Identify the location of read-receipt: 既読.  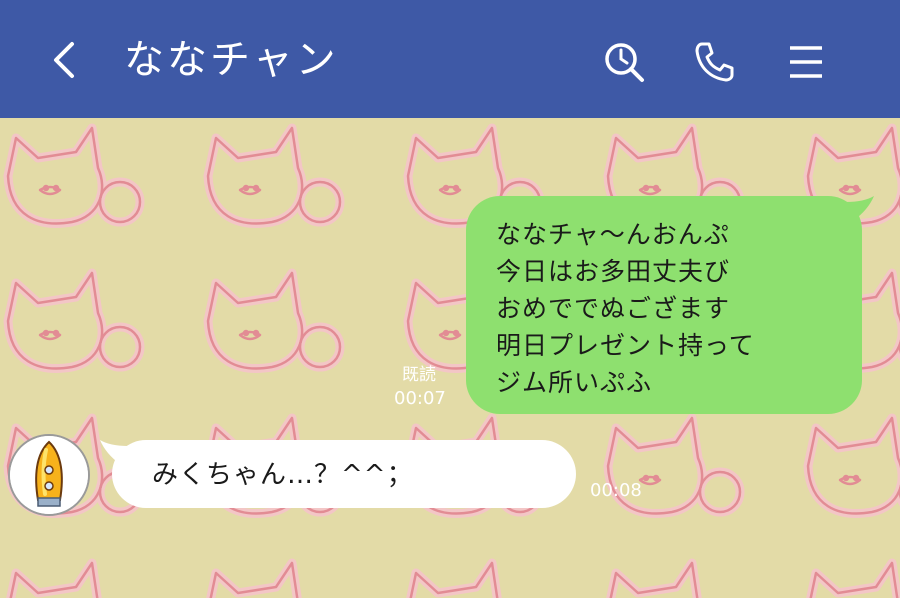
(419, 375).